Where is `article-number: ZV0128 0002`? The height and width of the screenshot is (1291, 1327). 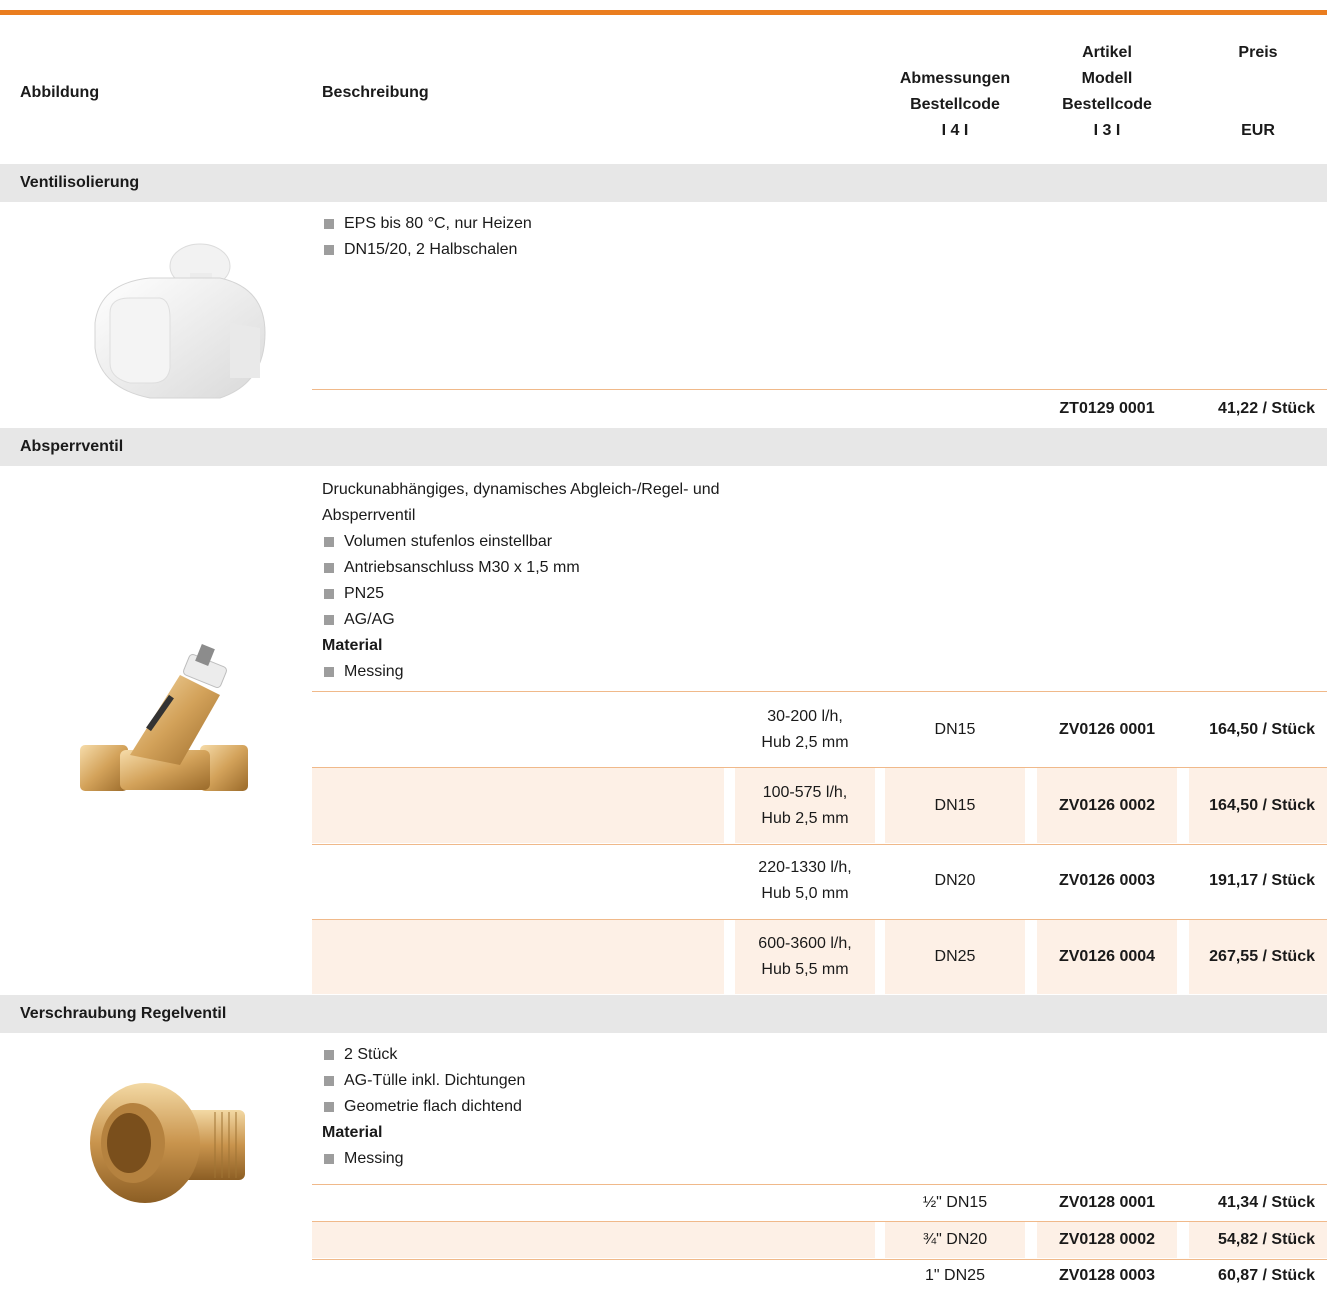 article-number: ZV0128 0002 is located at coordinates (1107, 1240).